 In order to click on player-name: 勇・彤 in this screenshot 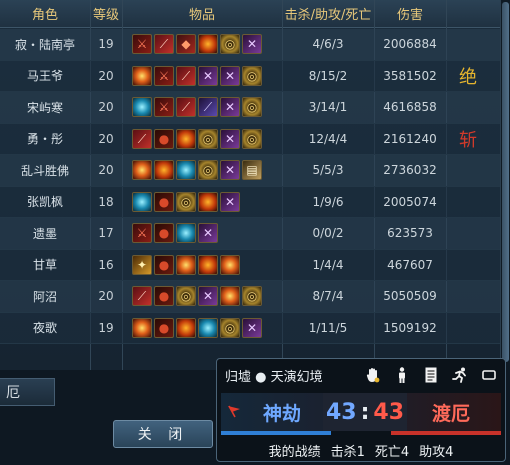, I will do `click(44, 139)`.